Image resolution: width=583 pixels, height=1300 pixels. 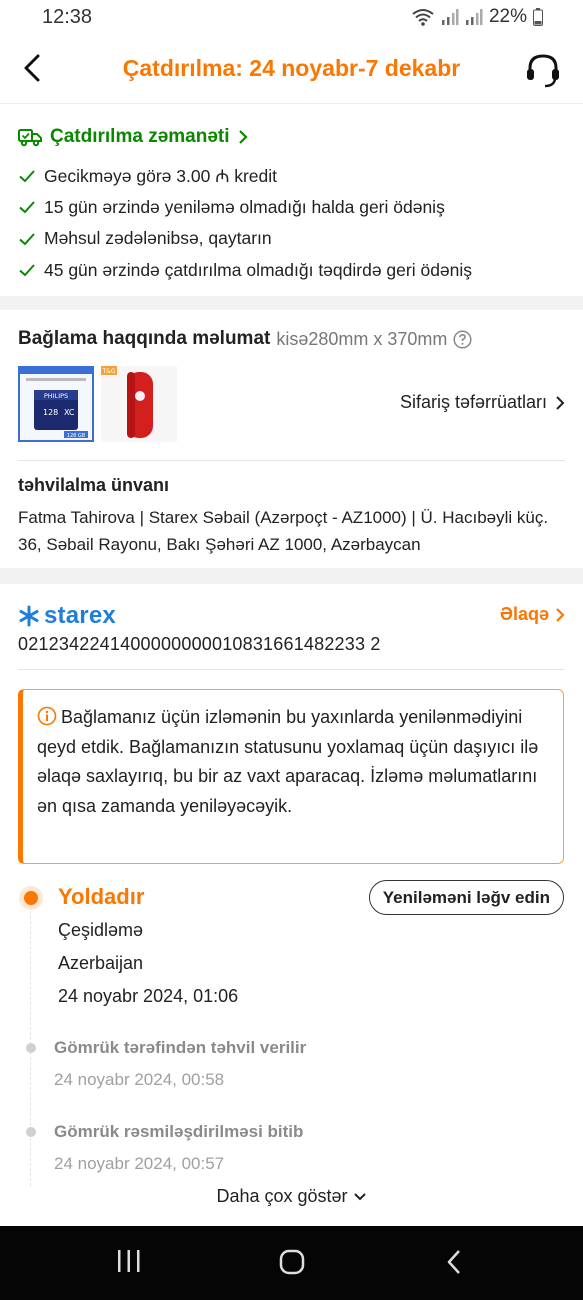 I want to click on help-icon, so click(x=462, y=339).